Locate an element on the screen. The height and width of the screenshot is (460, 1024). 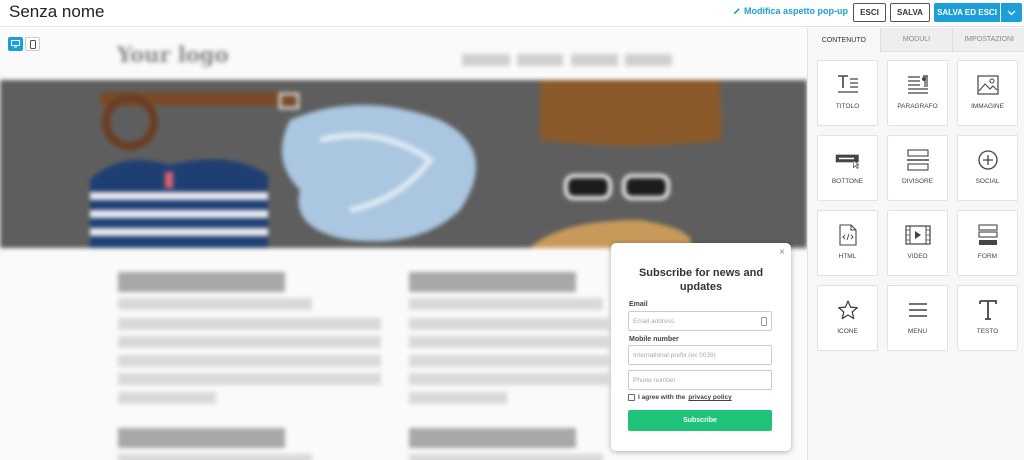
panel-tabs: CONTENUTO MODULI IMPOSTAZIONI is located at coordinates (916, 40).